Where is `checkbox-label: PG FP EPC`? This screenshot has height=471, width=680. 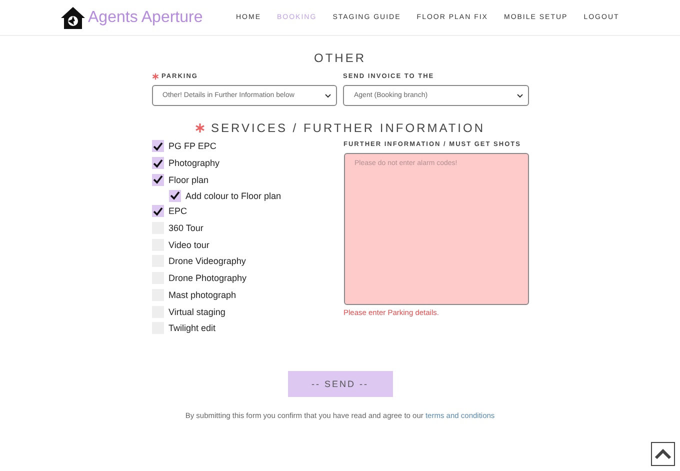
checkbox-label: PG FP EPC is located at coordinates (192, 146).